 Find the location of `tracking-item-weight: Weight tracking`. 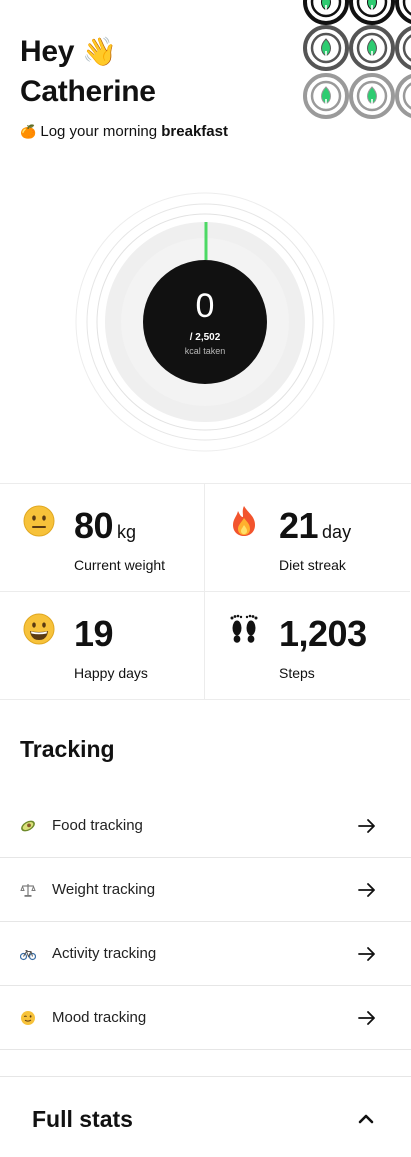

tracking-item-weight: Weight tracking is located at coordinates (205, 890).